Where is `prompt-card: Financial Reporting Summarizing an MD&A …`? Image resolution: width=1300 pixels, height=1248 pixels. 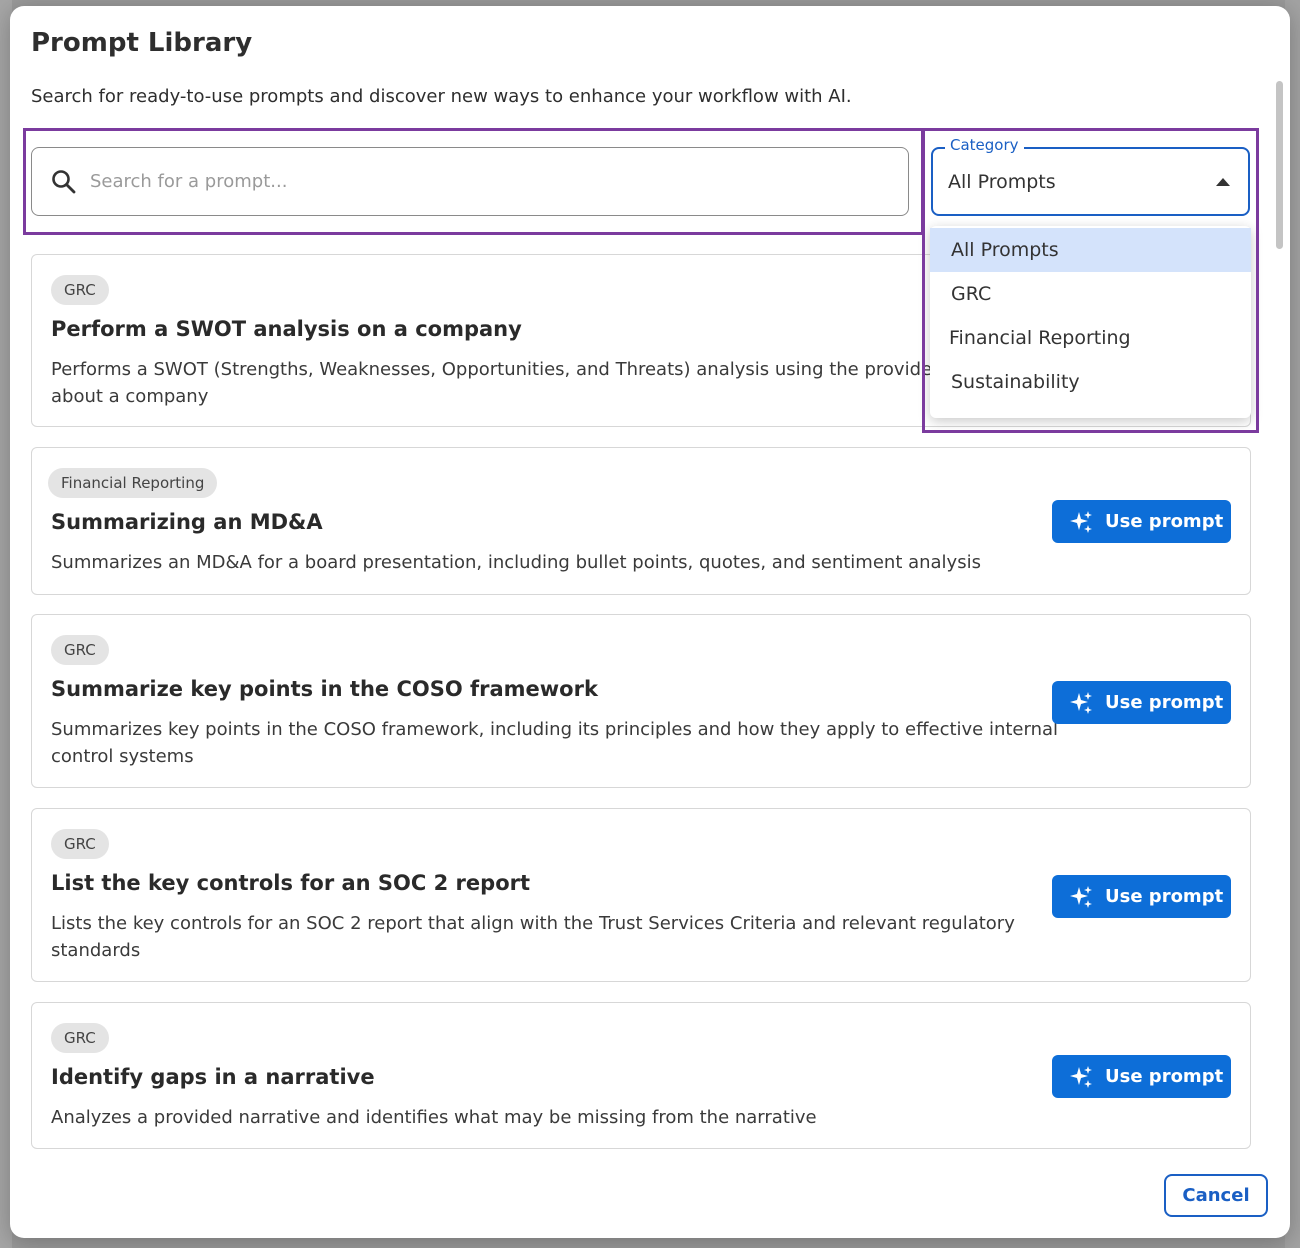
prompt-card: Financial Reporting Summarizing an MD&A … is located at coordinates (641, 521).